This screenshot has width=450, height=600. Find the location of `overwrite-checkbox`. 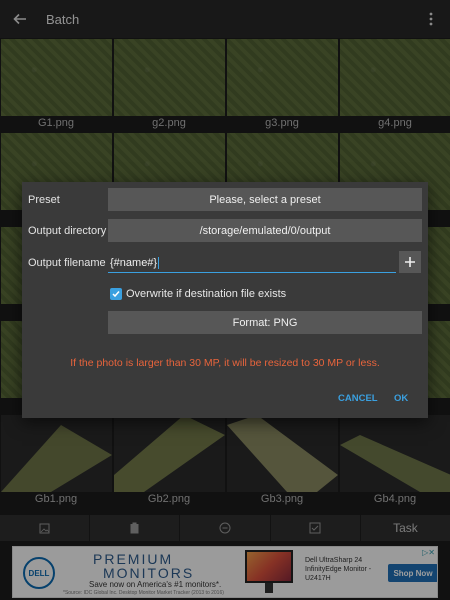

overwrite-checkbox is located at coordinates (116, 294).